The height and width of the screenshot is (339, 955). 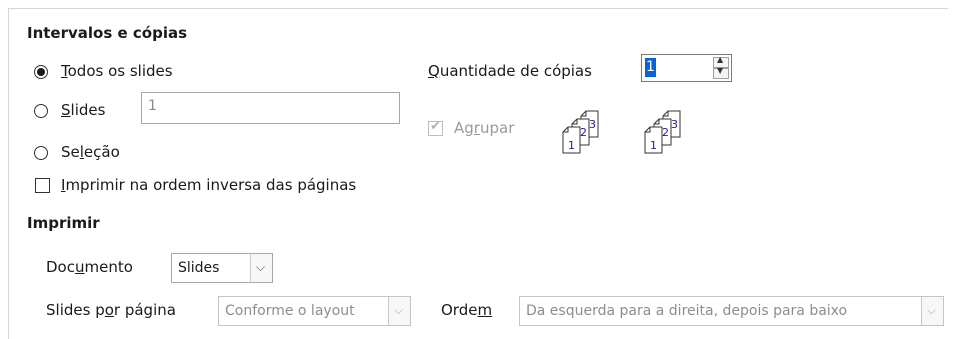 I want to click on print-heading: Imprimir, so click(x=63, y=223).